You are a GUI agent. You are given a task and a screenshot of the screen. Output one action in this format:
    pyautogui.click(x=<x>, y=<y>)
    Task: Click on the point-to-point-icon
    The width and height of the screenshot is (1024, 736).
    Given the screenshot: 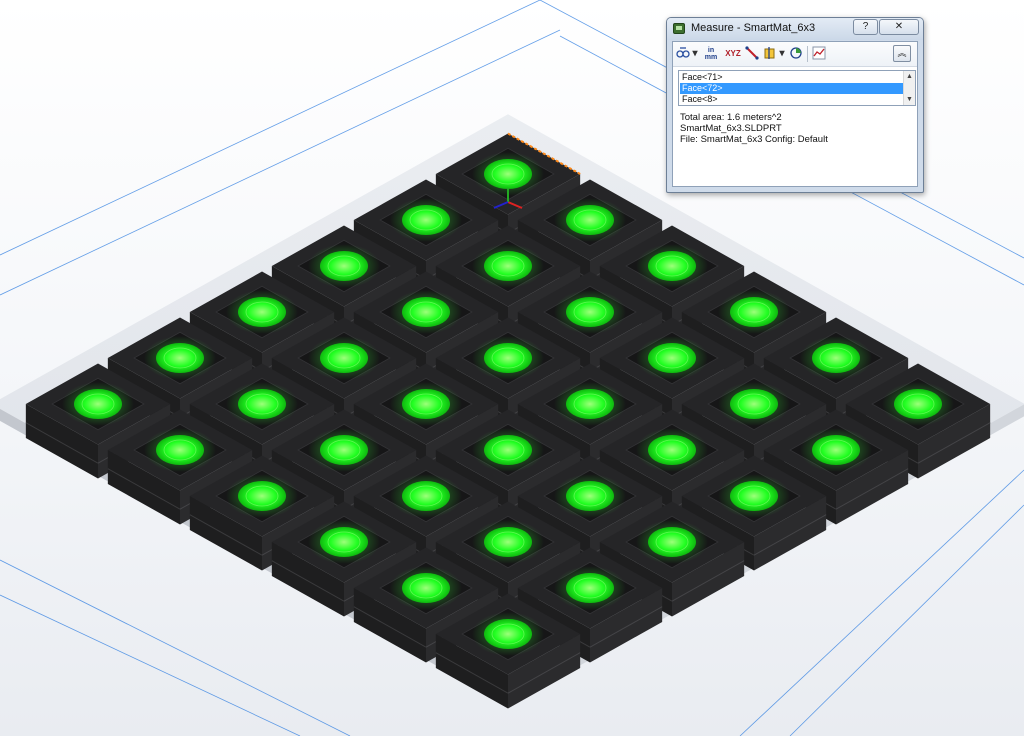 What is the action you would take?
    pyautogui.click(x=752, y=54)
    